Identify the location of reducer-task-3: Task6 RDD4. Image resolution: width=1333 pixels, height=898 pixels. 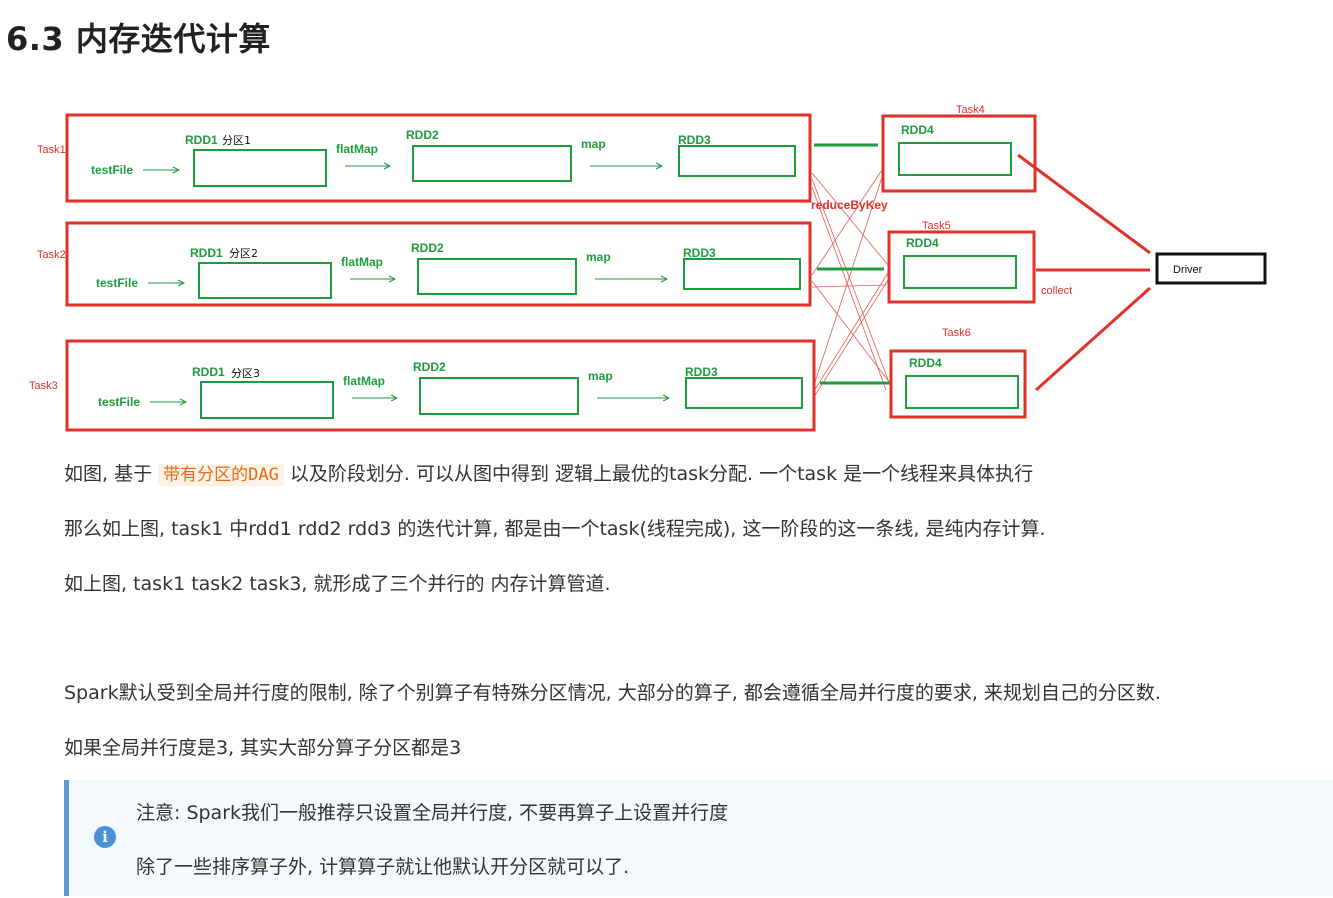
(958, 373).